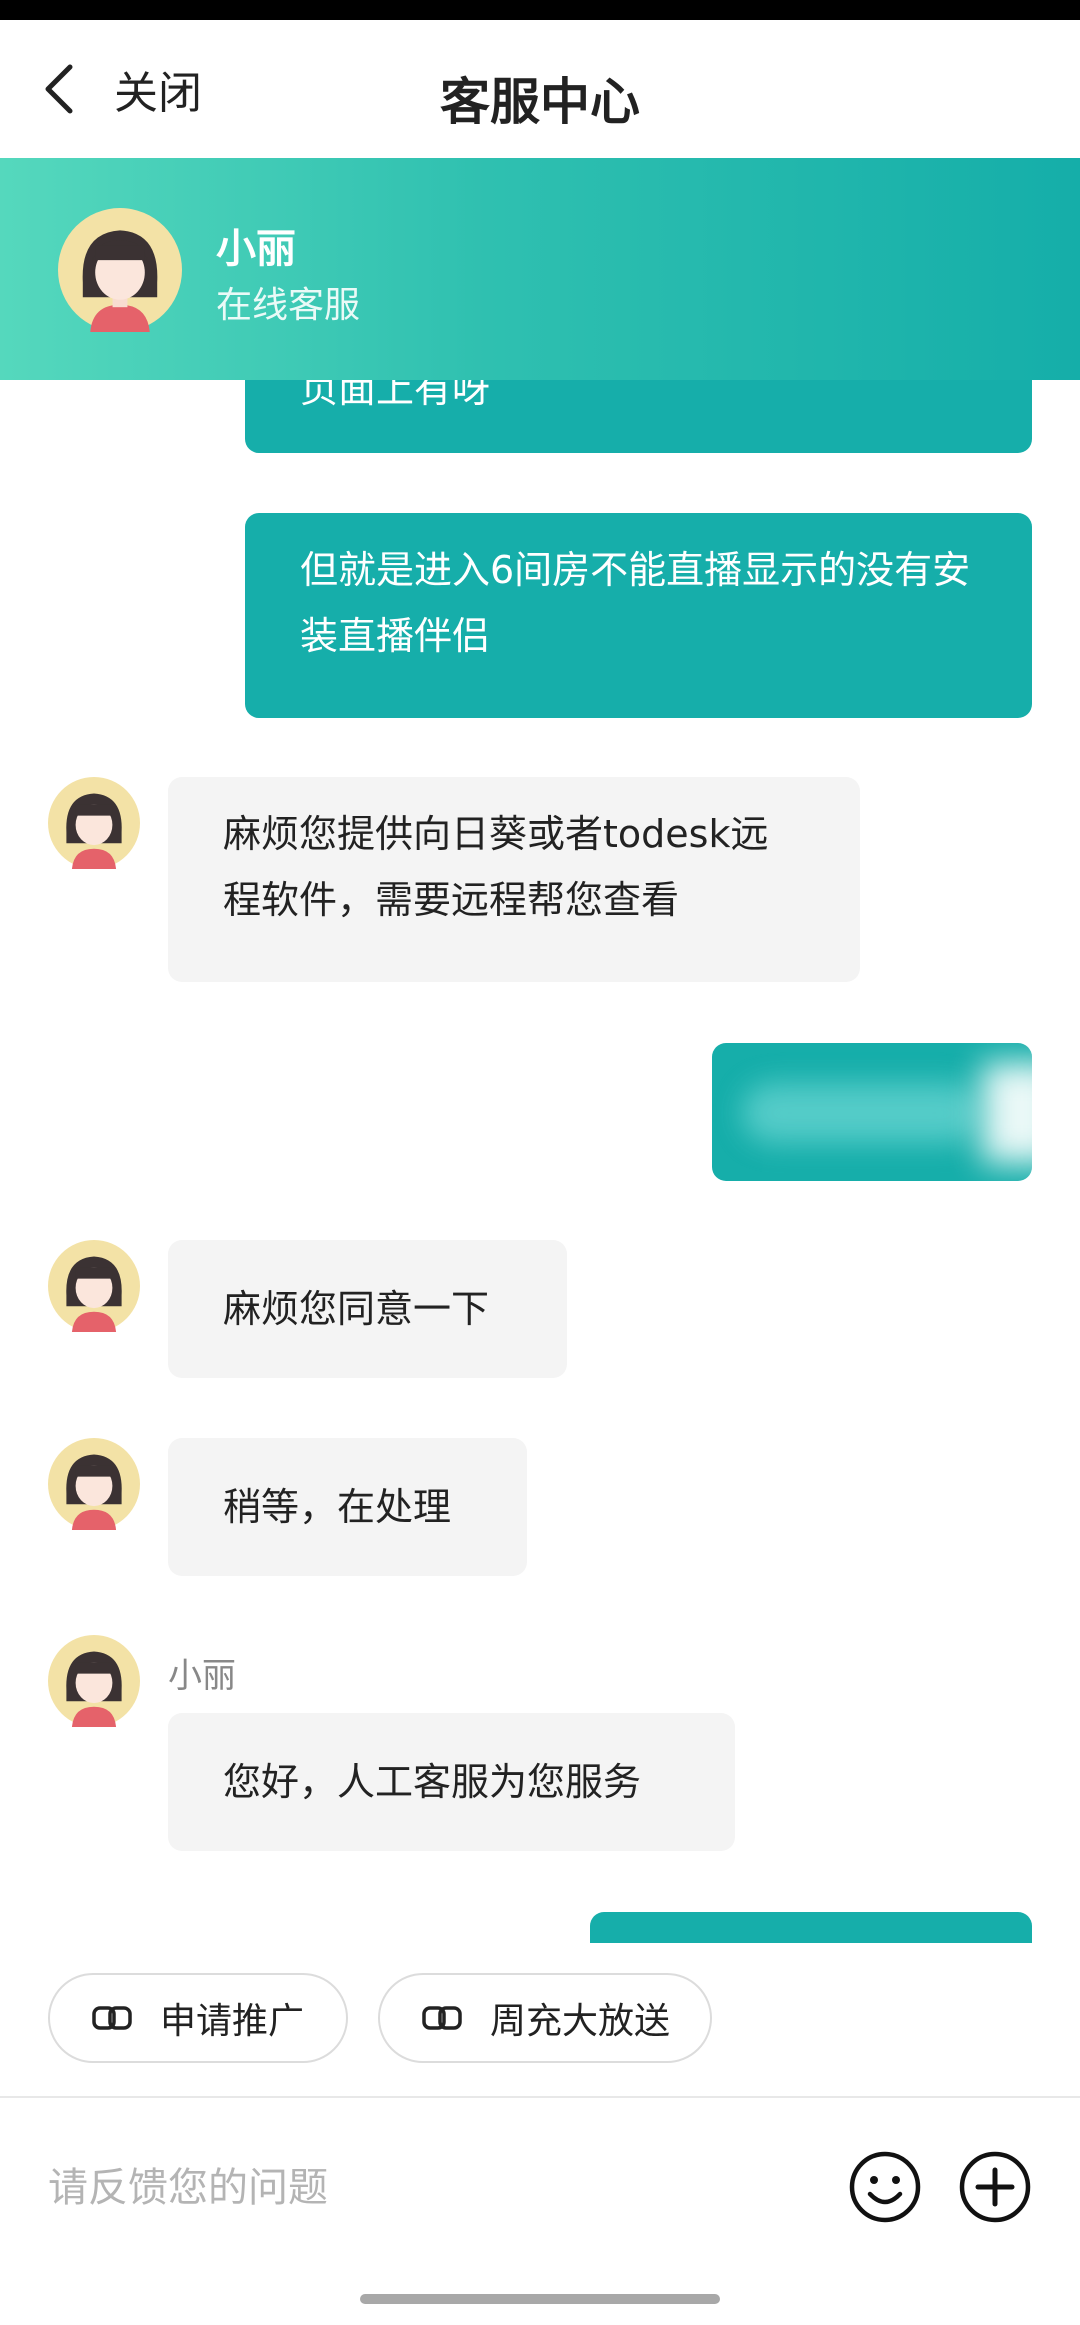 This screenshot has height=2325, width=1080. What do you see at coordinates (885, 2187) in the screenshot?
I see `smiley-icon` at bounding box center [885, 2187].